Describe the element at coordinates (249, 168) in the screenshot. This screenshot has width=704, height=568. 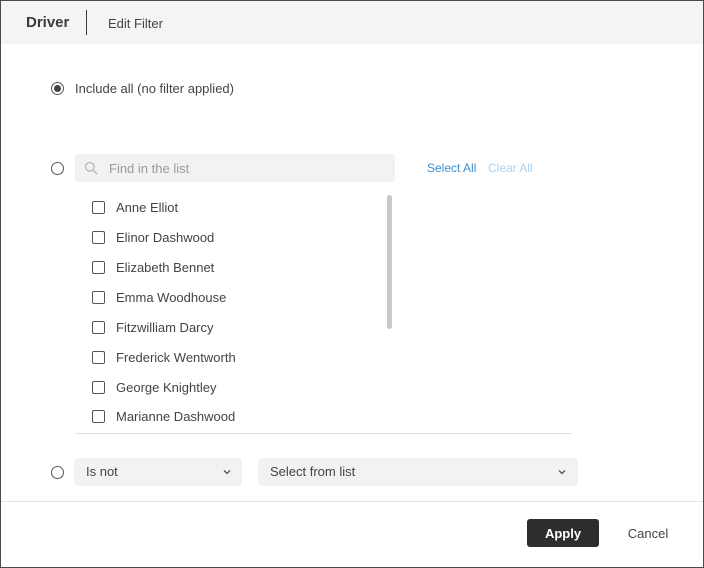
I see `search-input` at that location.